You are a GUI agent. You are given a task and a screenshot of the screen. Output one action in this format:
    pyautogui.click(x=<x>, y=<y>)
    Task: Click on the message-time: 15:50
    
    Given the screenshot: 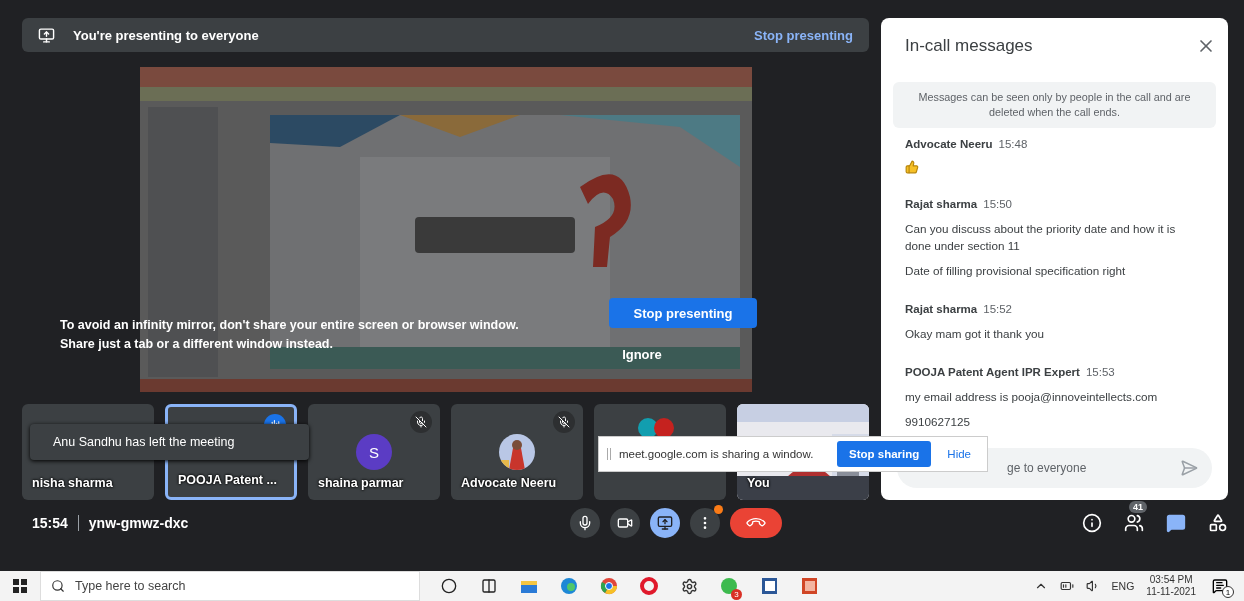 What is the action you would take?
    pyautogui.click(x=997, y=204)
    